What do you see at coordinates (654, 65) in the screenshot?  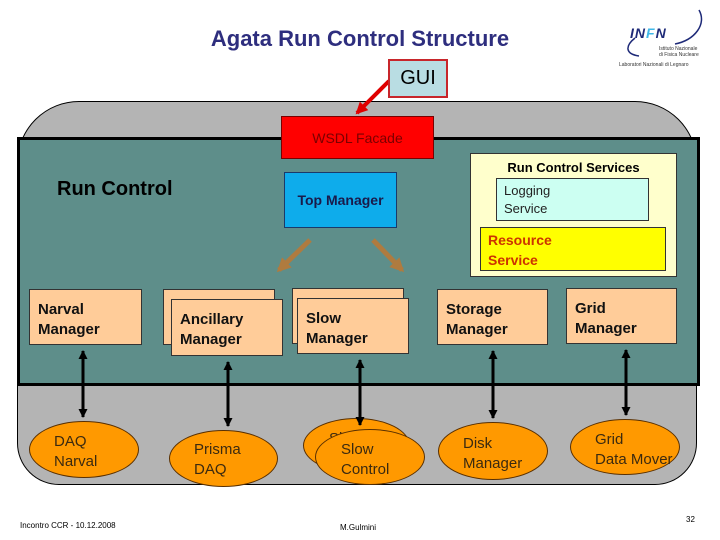 I see `logo-line3: Laboratori Nazionali di Legnaro` at bounding box center [654, 65].